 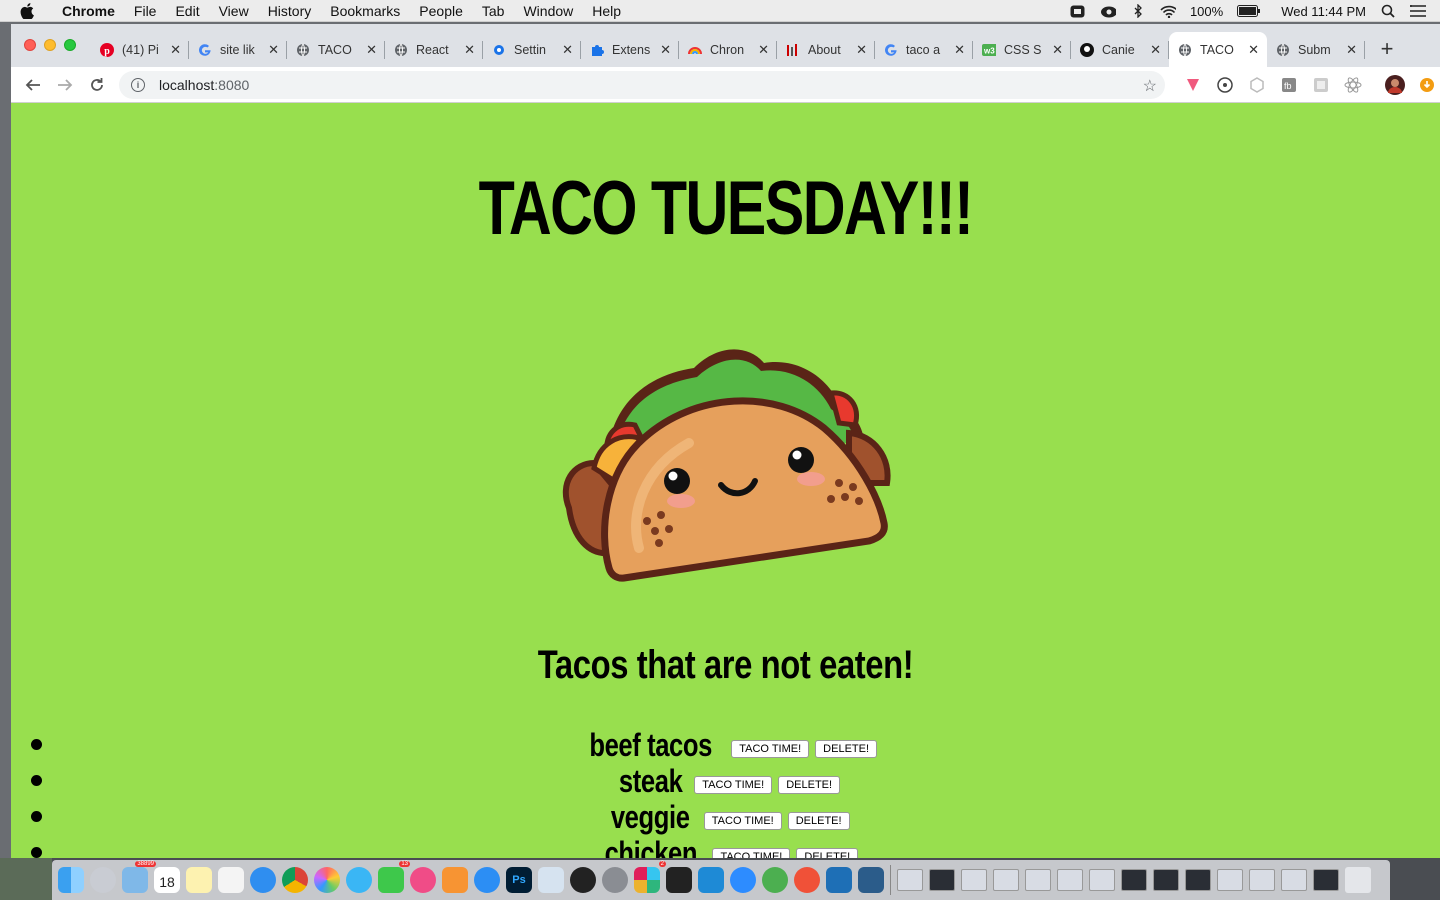 What do you see at coordinates (728, 49) in the screenshot?
I see `tab: Chron ✕` at bounding box center [728, 49].